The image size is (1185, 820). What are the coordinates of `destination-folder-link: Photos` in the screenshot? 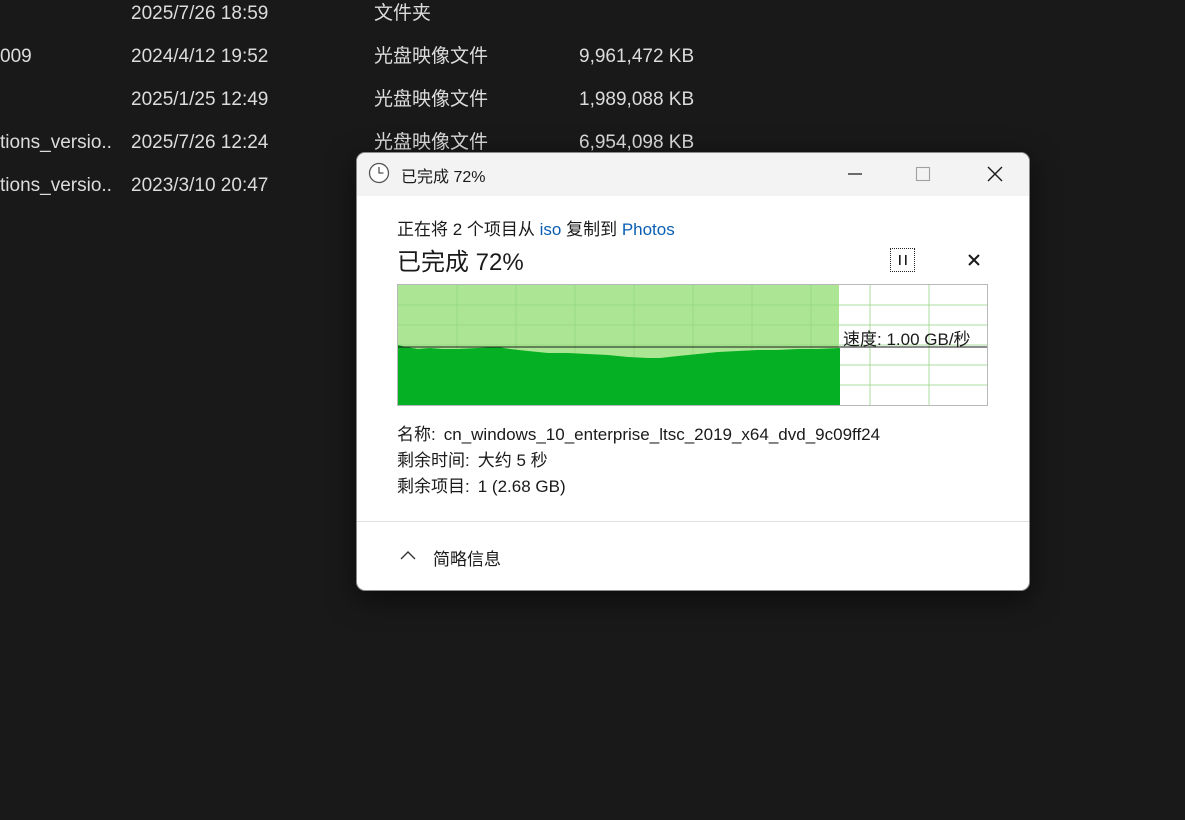 It's located at (648, 229).